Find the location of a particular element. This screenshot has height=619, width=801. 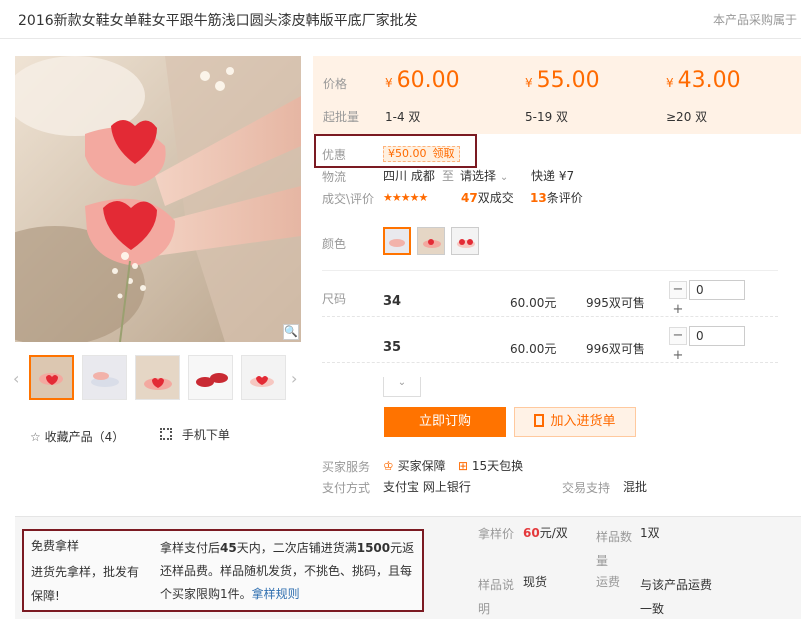

mobile-order: 手机下单 is located at coordinates (195, 434).